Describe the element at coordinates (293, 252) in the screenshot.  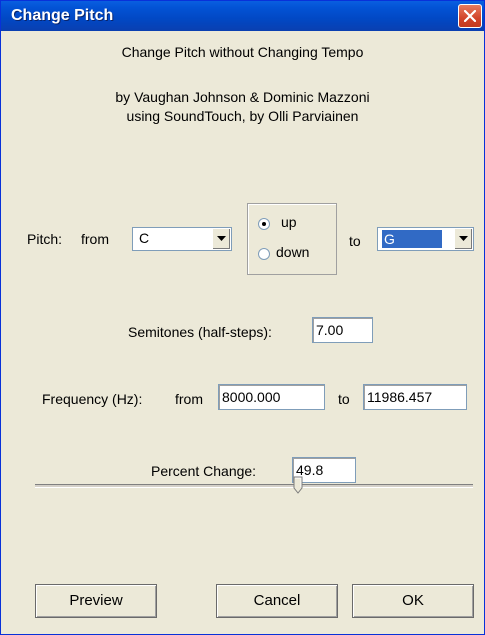
I see `radio-down-label: down` at that location.